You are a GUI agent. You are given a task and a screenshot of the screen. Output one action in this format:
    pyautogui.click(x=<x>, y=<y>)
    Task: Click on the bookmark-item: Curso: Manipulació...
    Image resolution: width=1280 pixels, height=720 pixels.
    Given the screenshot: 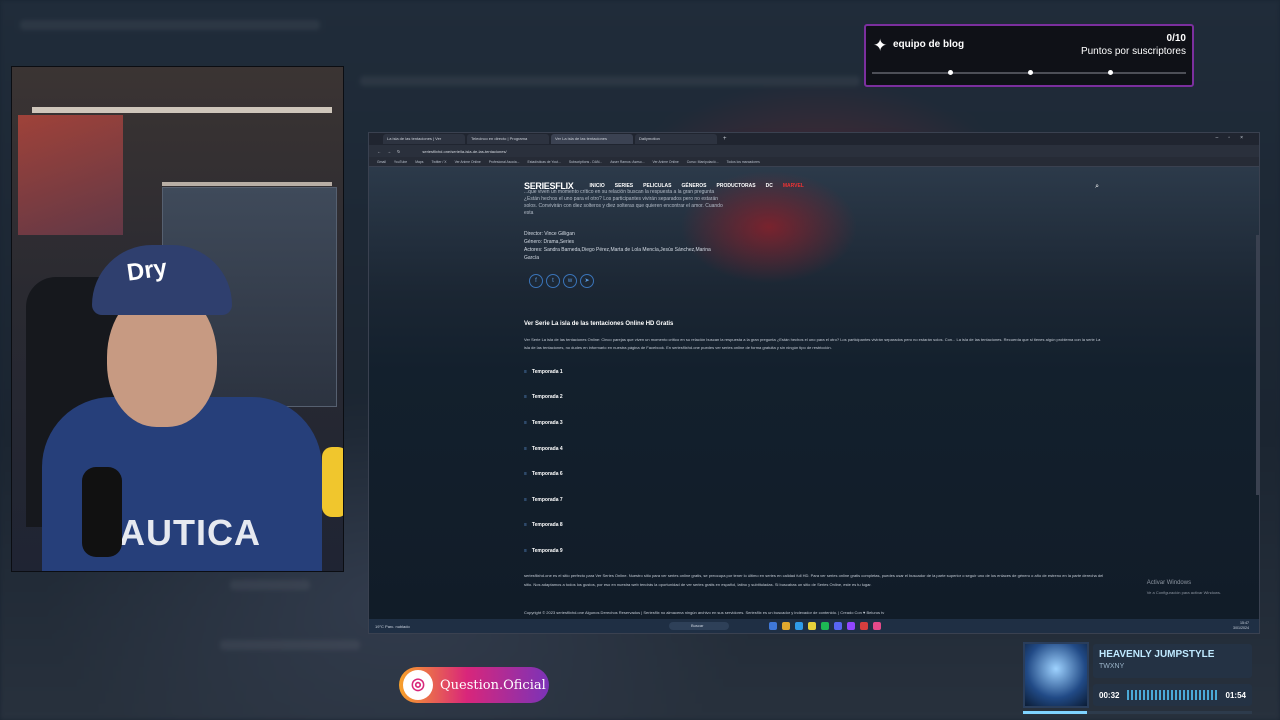 What is the action you would take?
    pyautogui.click(x=703, y=162)
    